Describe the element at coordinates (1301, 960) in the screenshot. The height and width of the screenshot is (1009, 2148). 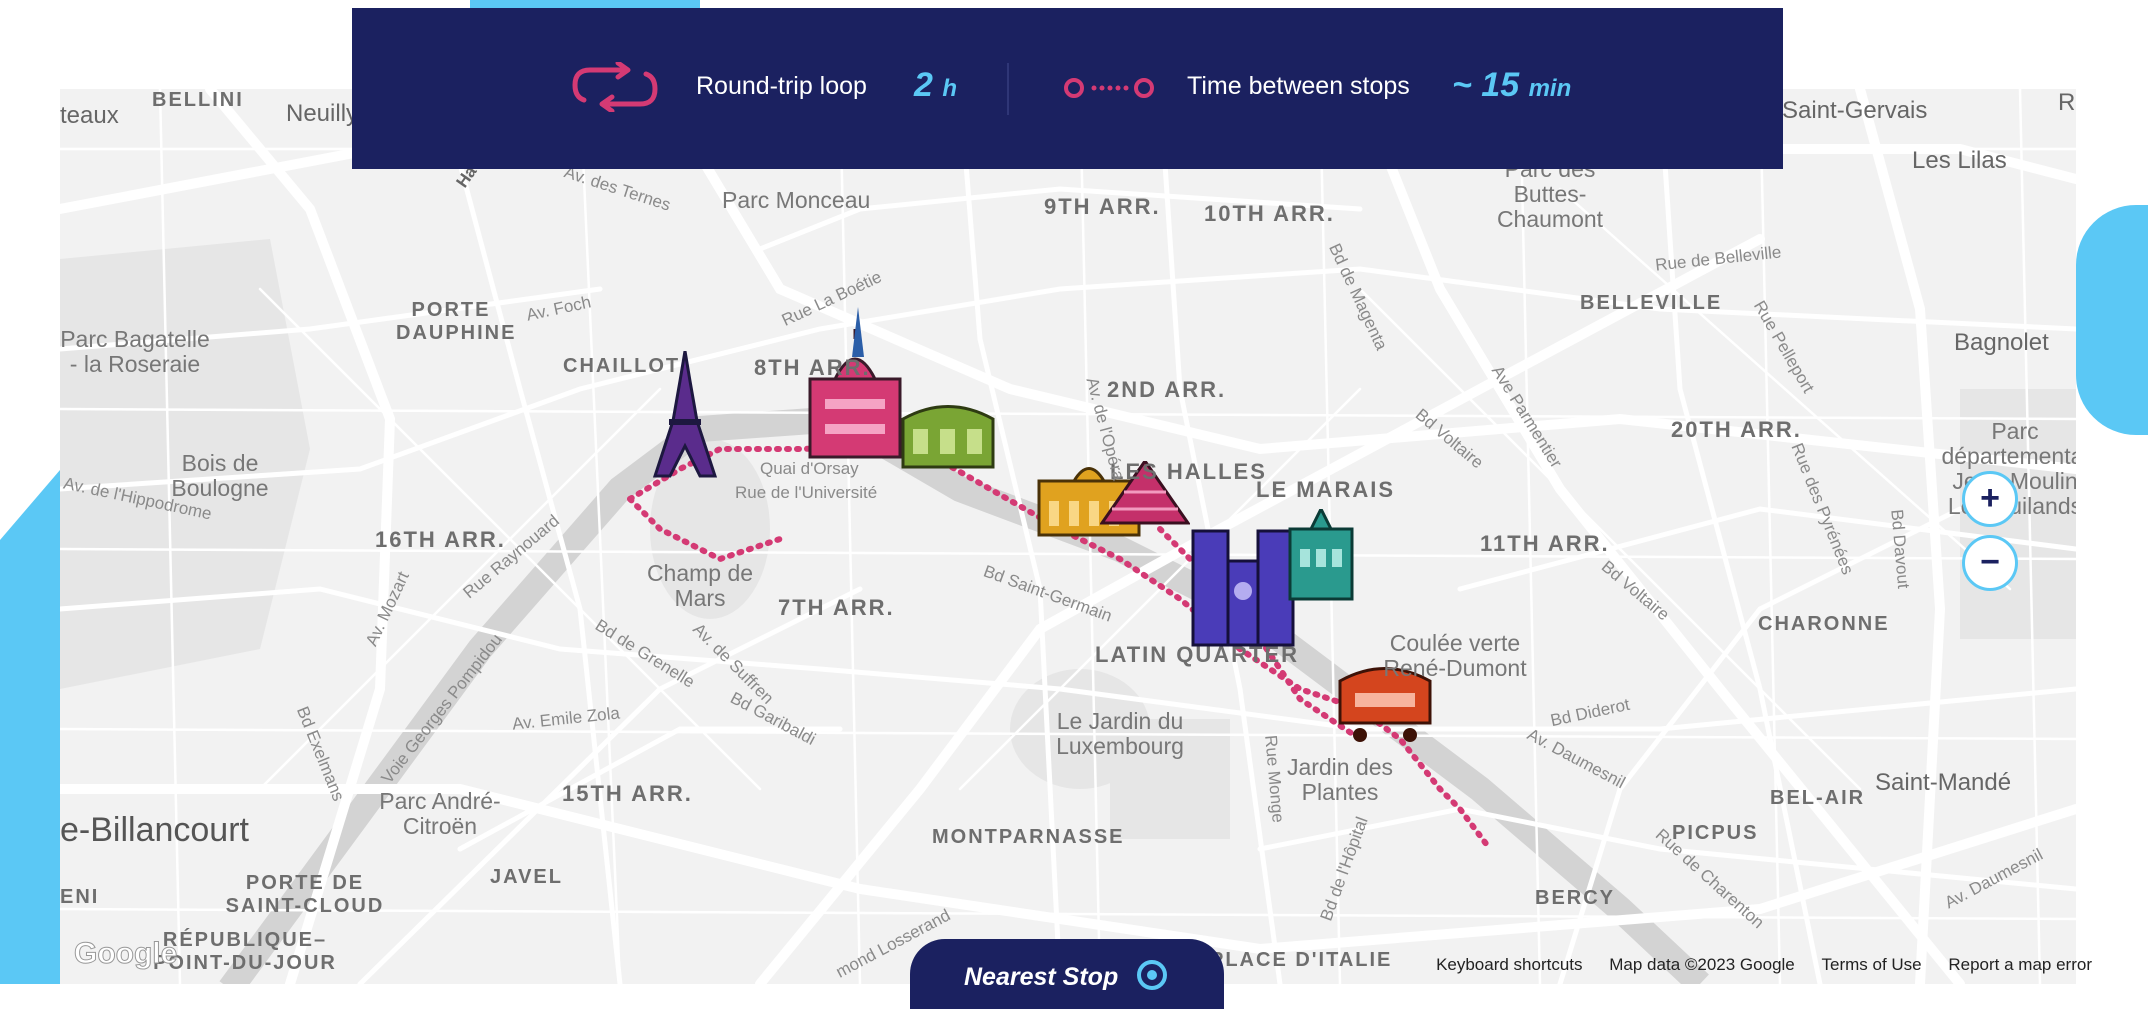
I see `city-label: PLACE D'ITALIE` at that location.